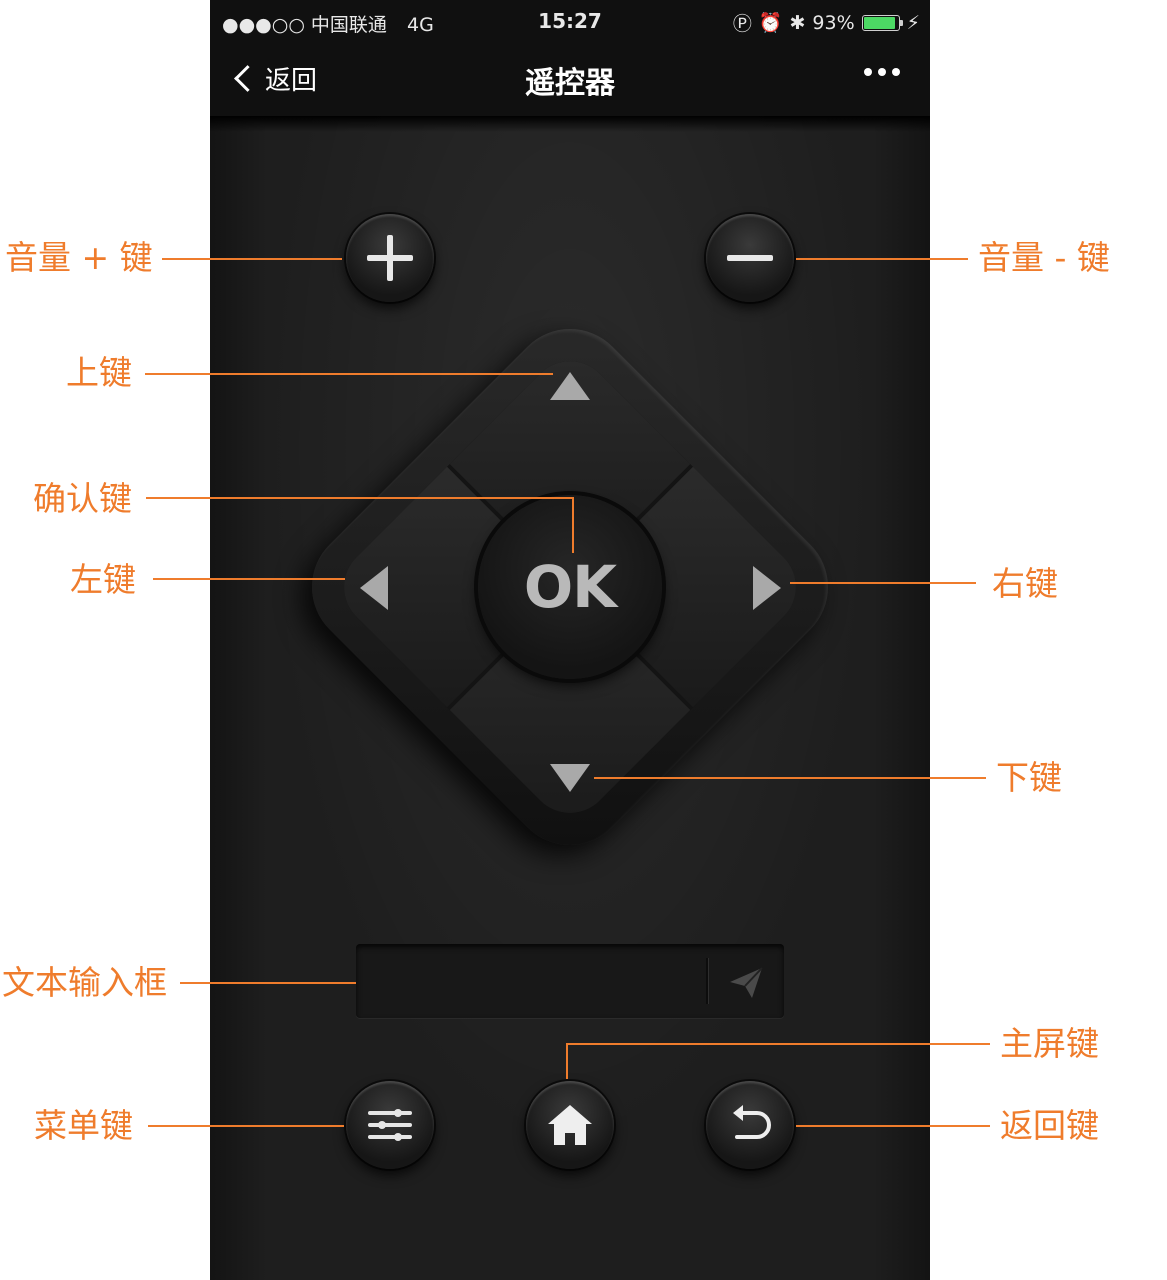 The height and width of the screenshot is (1280, 1167). What do you see at coordinates (833, 22) in the screenshot?
I see `battery-percent: 93%` at bounding box center [833, 22].